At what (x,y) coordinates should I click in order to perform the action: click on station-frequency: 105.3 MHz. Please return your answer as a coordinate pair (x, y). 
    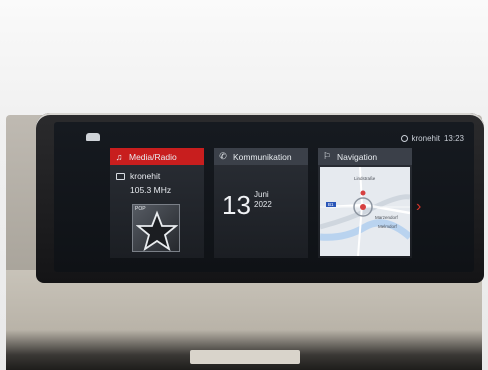
    Looking at the image, I should click on (151, 190).